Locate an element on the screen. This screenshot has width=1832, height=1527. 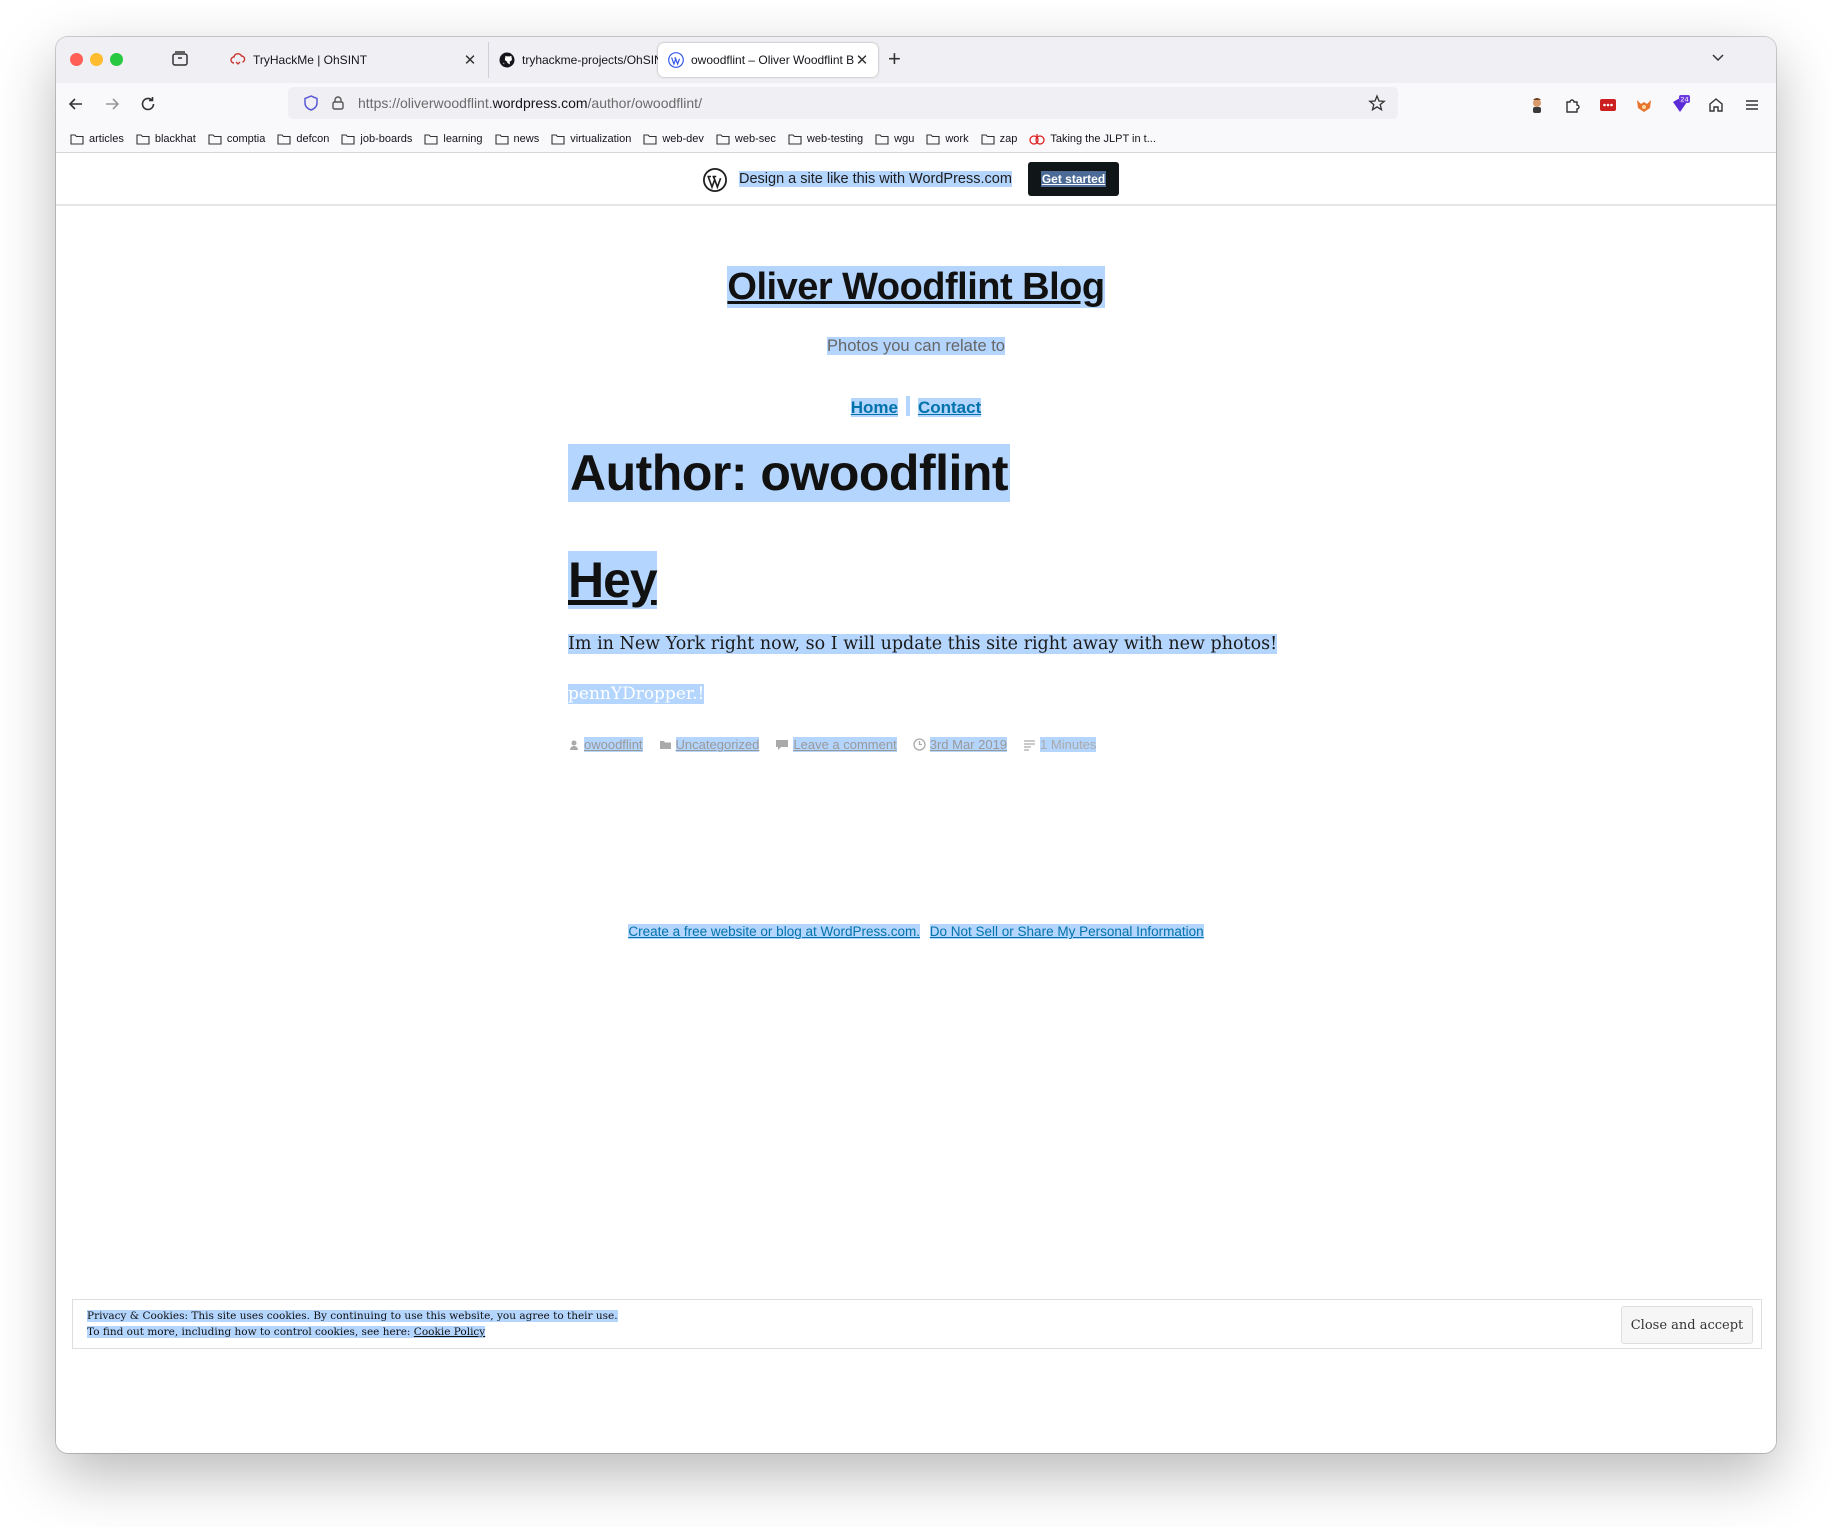
tracking-protection-shield-icon is located at coordinates (311, 103).